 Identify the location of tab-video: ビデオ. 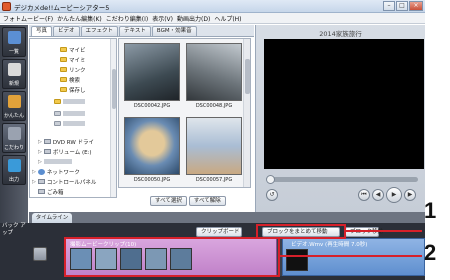
(66, 31).